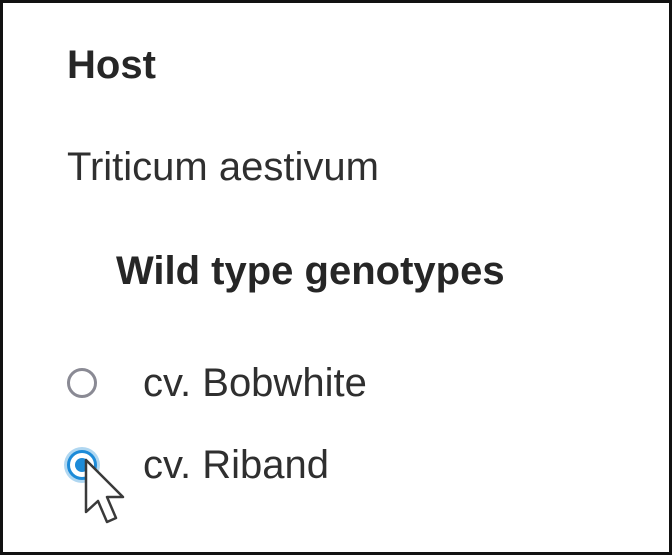 The height and width of the screenshot is (555, 672). What do you see at coordinates (223, 167) in the screenshot?
I see `host-value: Triticum aestivum` at bounding box center [223, 167].